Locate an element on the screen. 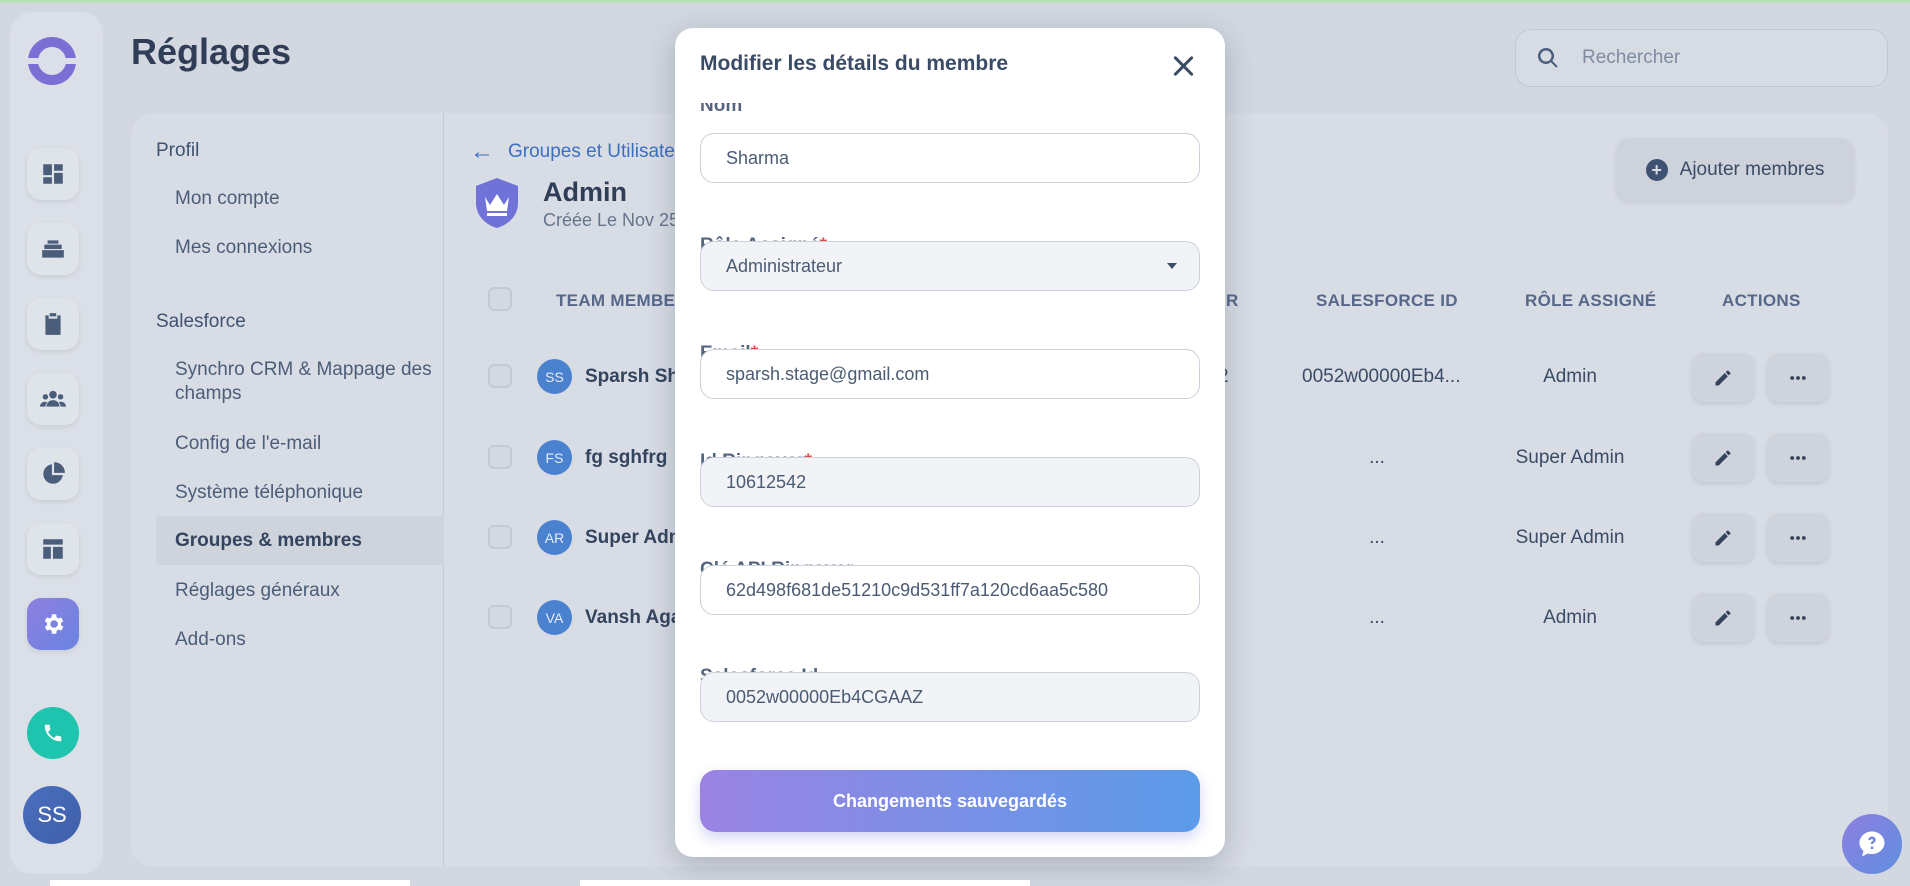 Image resolution: width=1910 pixels, height=886 pixels. sidebar-item-groupes-membres: Groupes & membres is located at coordinates (300, 540).